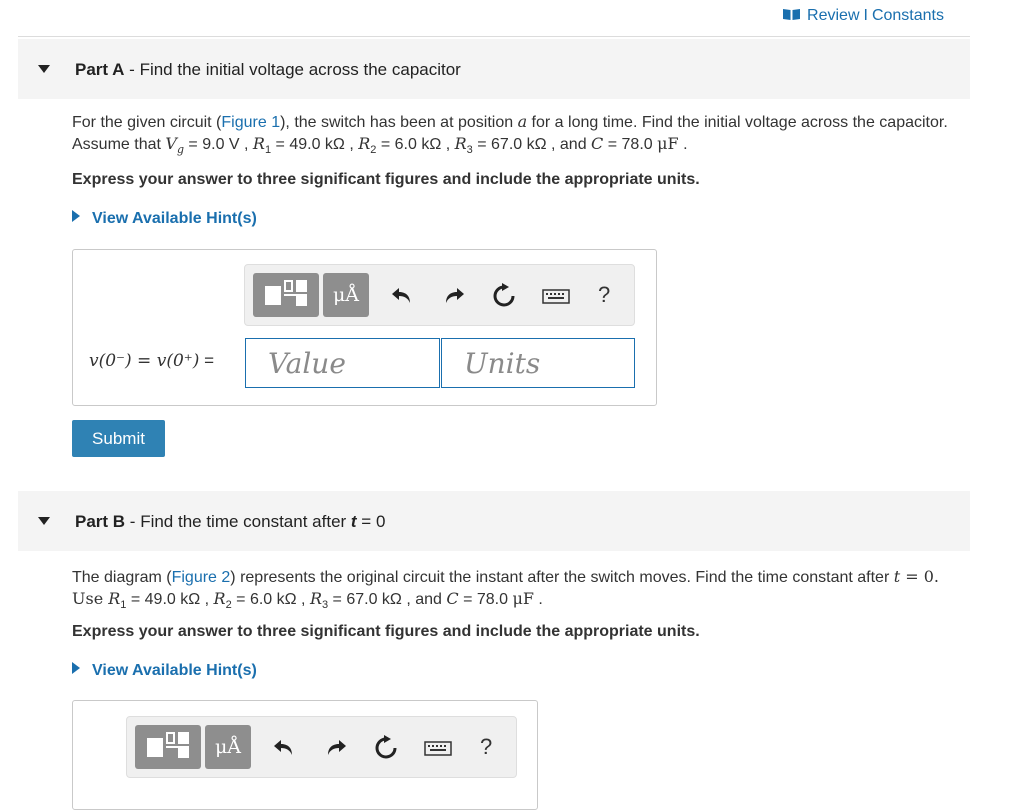 Image resolution: width=1024 pixels, height=810 pixels. I want to click on top-divider, so click(494, 36).